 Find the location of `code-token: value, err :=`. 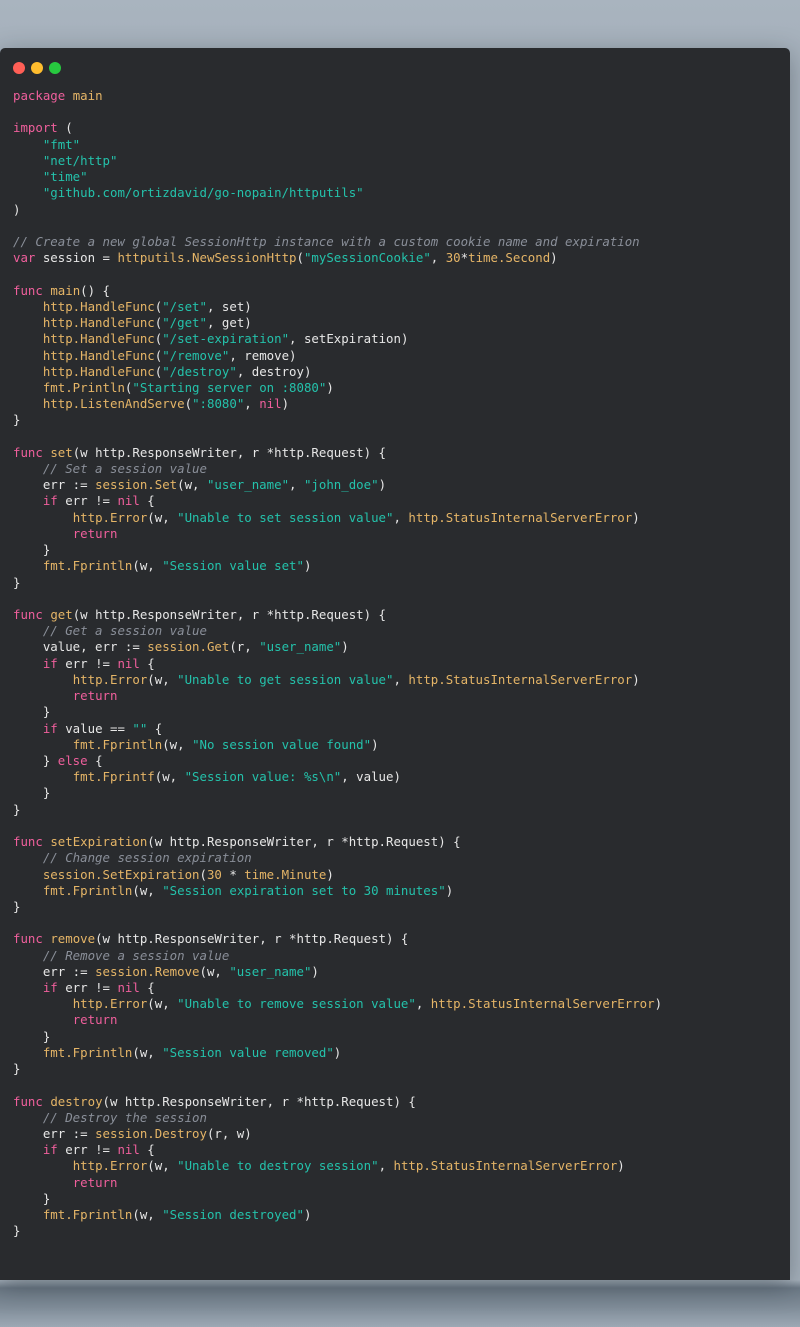

code-token: value, err := is located at coordinates (80, 647).